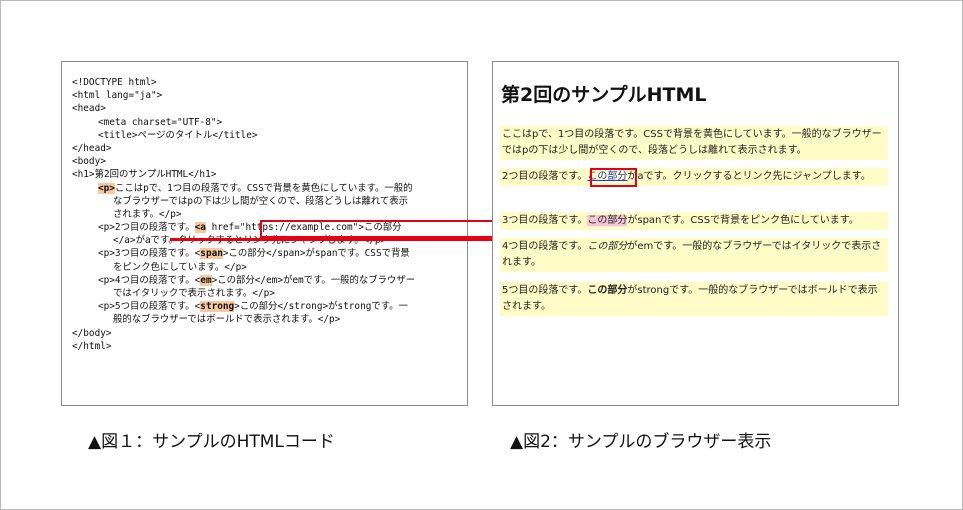 This screenshot has height=510, width=963. I want to click on code-line: </html>, so click(92, 346).